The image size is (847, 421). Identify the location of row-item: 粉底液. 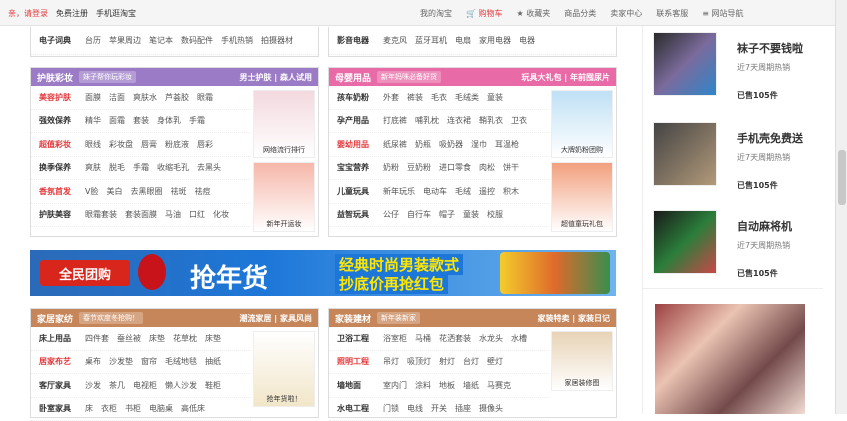
(177, 144).